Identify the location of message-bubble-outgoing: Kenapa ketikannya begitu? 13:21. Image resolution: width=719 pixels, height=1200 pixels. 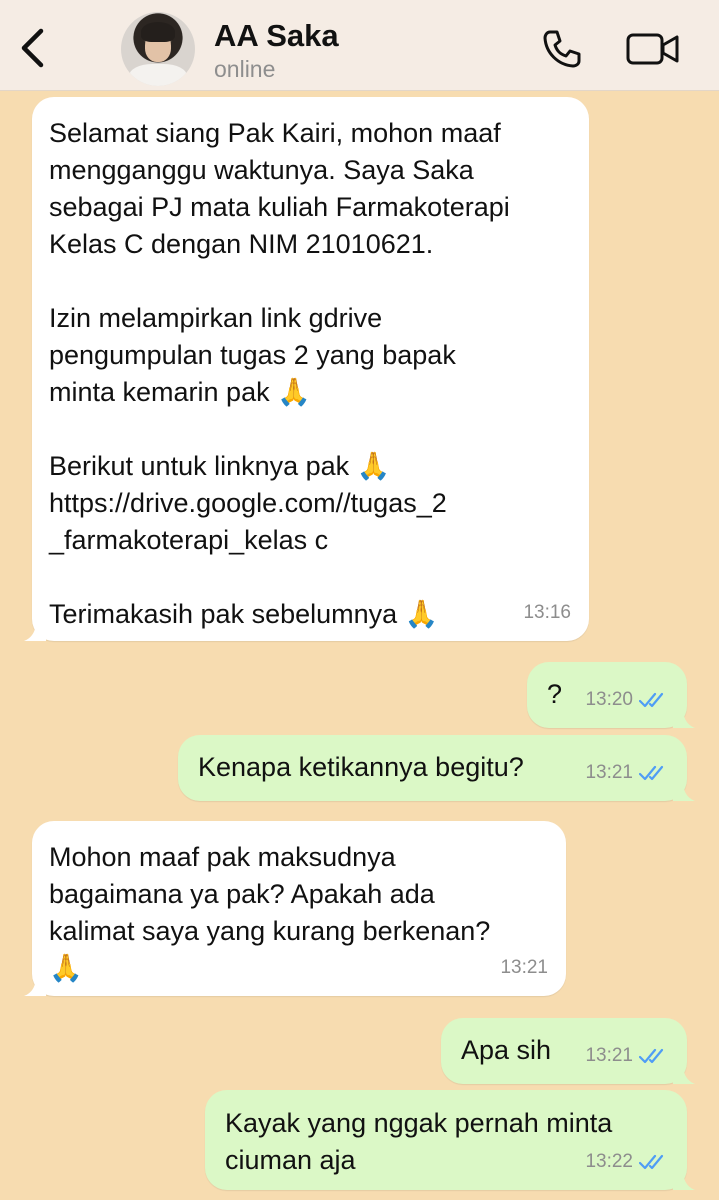
(436, 768).